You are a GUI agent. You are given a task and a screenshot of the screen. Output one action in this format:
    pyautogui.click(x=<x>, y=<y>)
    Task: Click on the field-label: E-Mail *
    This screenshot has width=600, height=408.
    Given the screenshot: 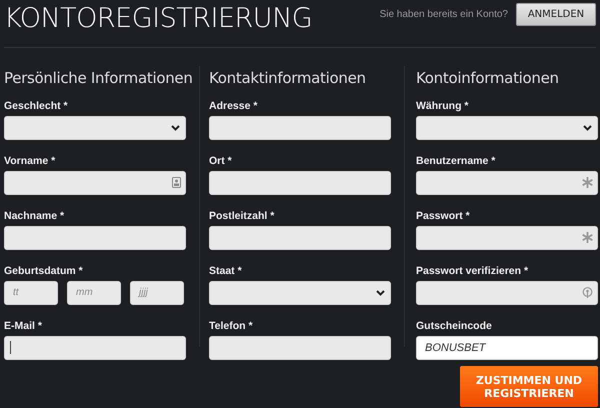 What is the action you would take?
    pyautogui.click(x=23, y=326)
    